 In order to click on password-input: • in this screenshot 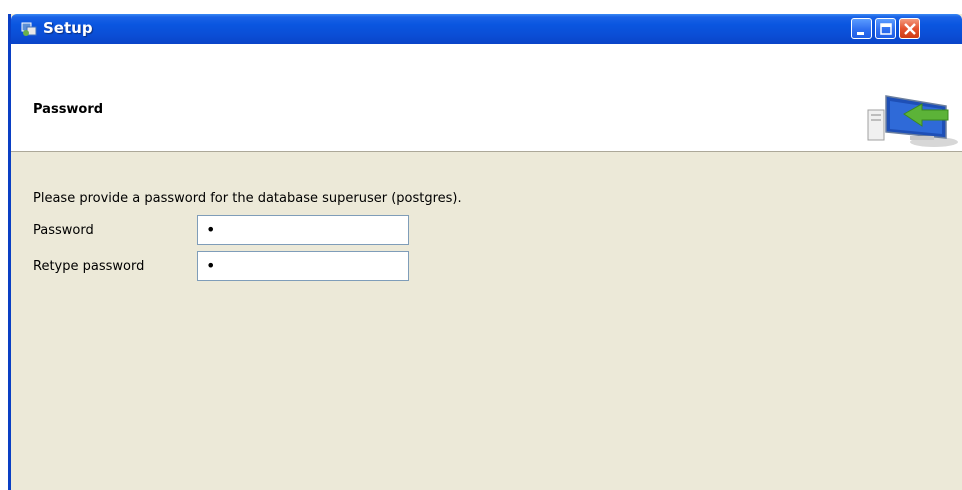, I will do `click(303, 230)`.